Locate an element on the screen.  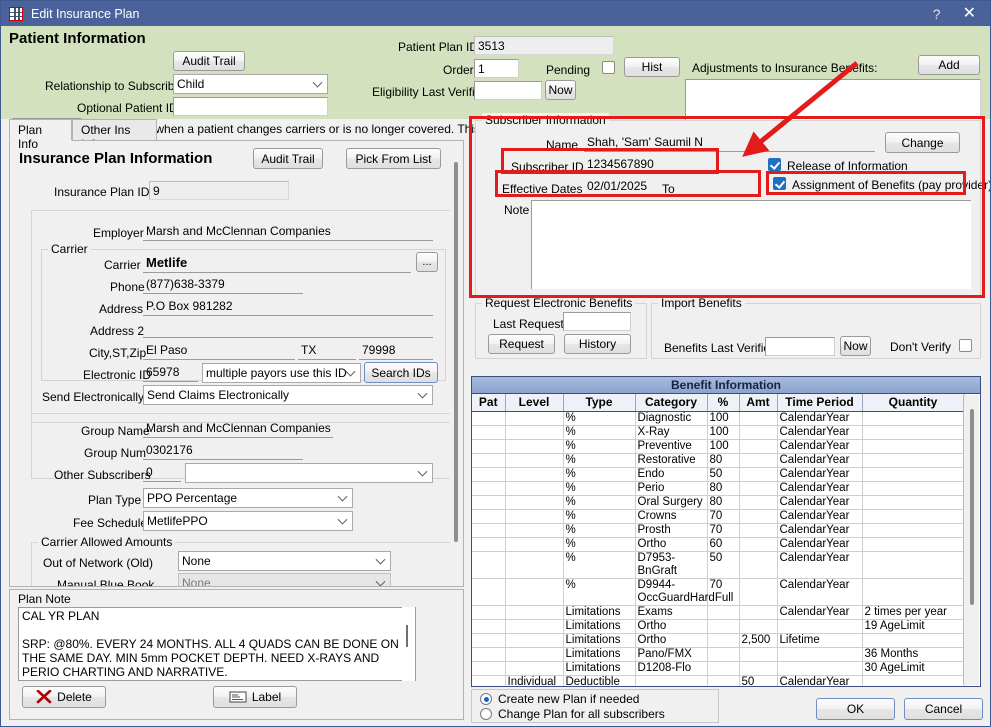
table-row: % Preventive 100 CalendarYear is located at coordinates (718, 446).